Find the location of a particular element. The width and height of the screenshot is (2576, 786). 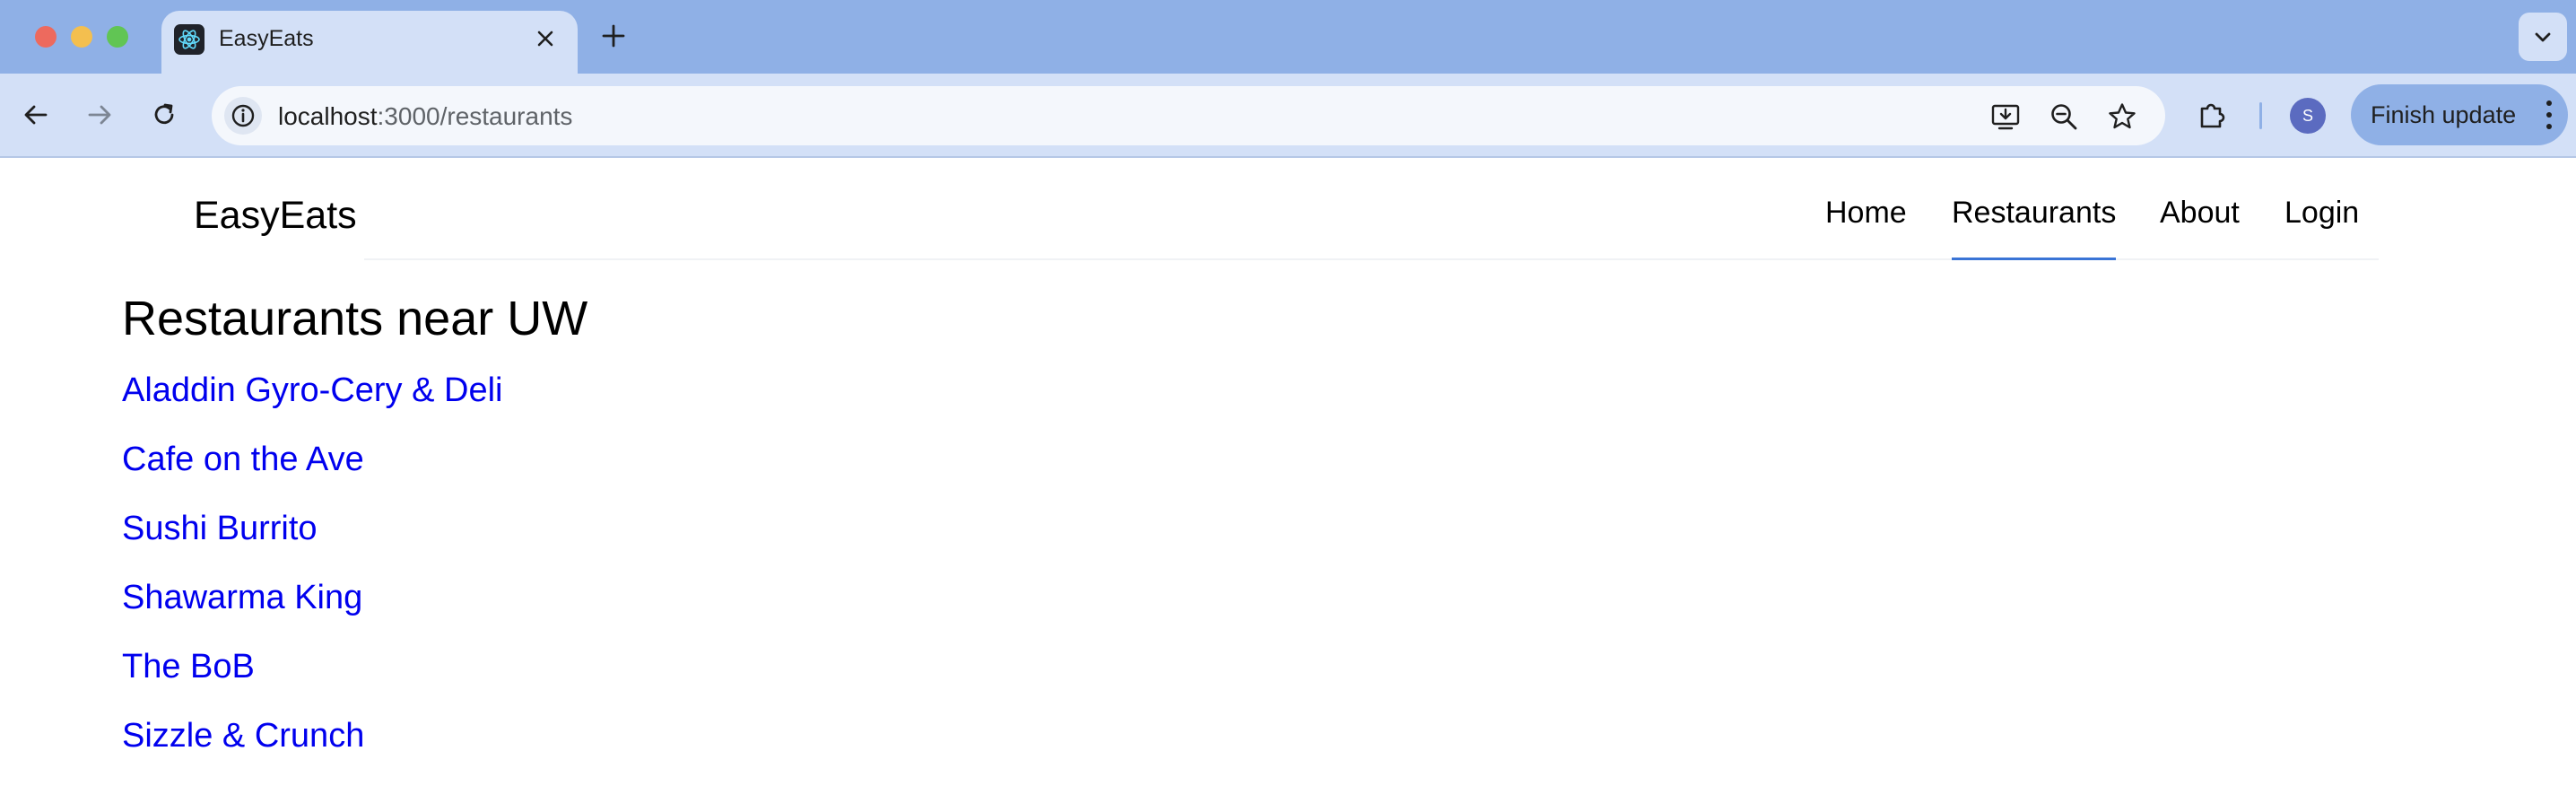

new-tab-button is located at coordinates (613, 36).